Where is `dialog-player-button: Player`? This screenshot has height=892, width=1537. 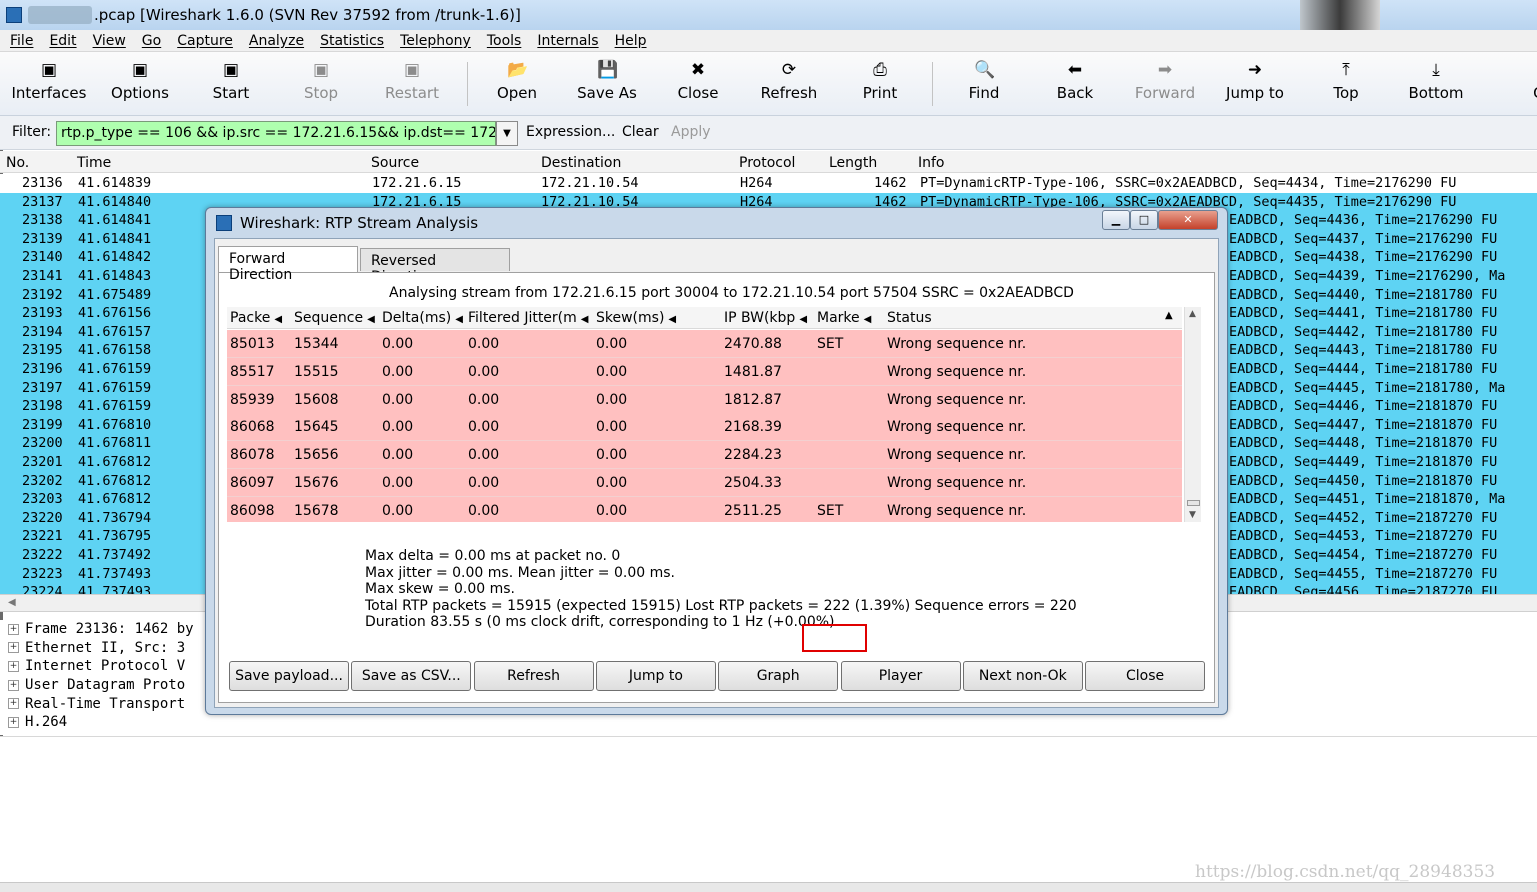 dialog-player-button: Player is located at coordinates (900, 676).